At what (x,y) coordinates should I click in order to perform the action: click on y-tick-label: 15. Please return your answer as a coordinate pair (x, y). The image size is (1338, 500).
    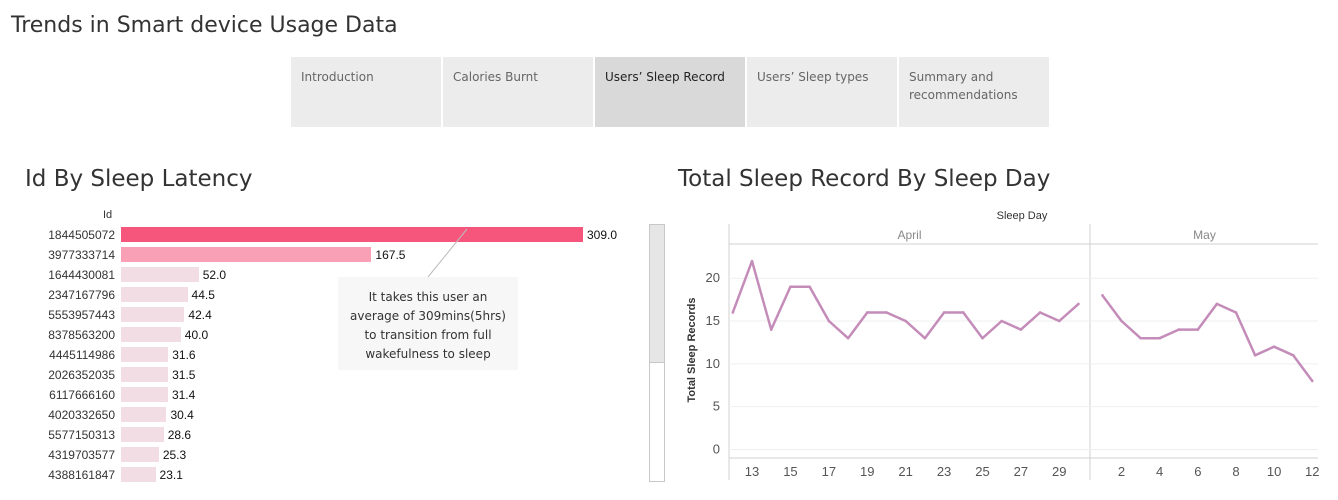
    Looking at the image, I should click on (713, 320).